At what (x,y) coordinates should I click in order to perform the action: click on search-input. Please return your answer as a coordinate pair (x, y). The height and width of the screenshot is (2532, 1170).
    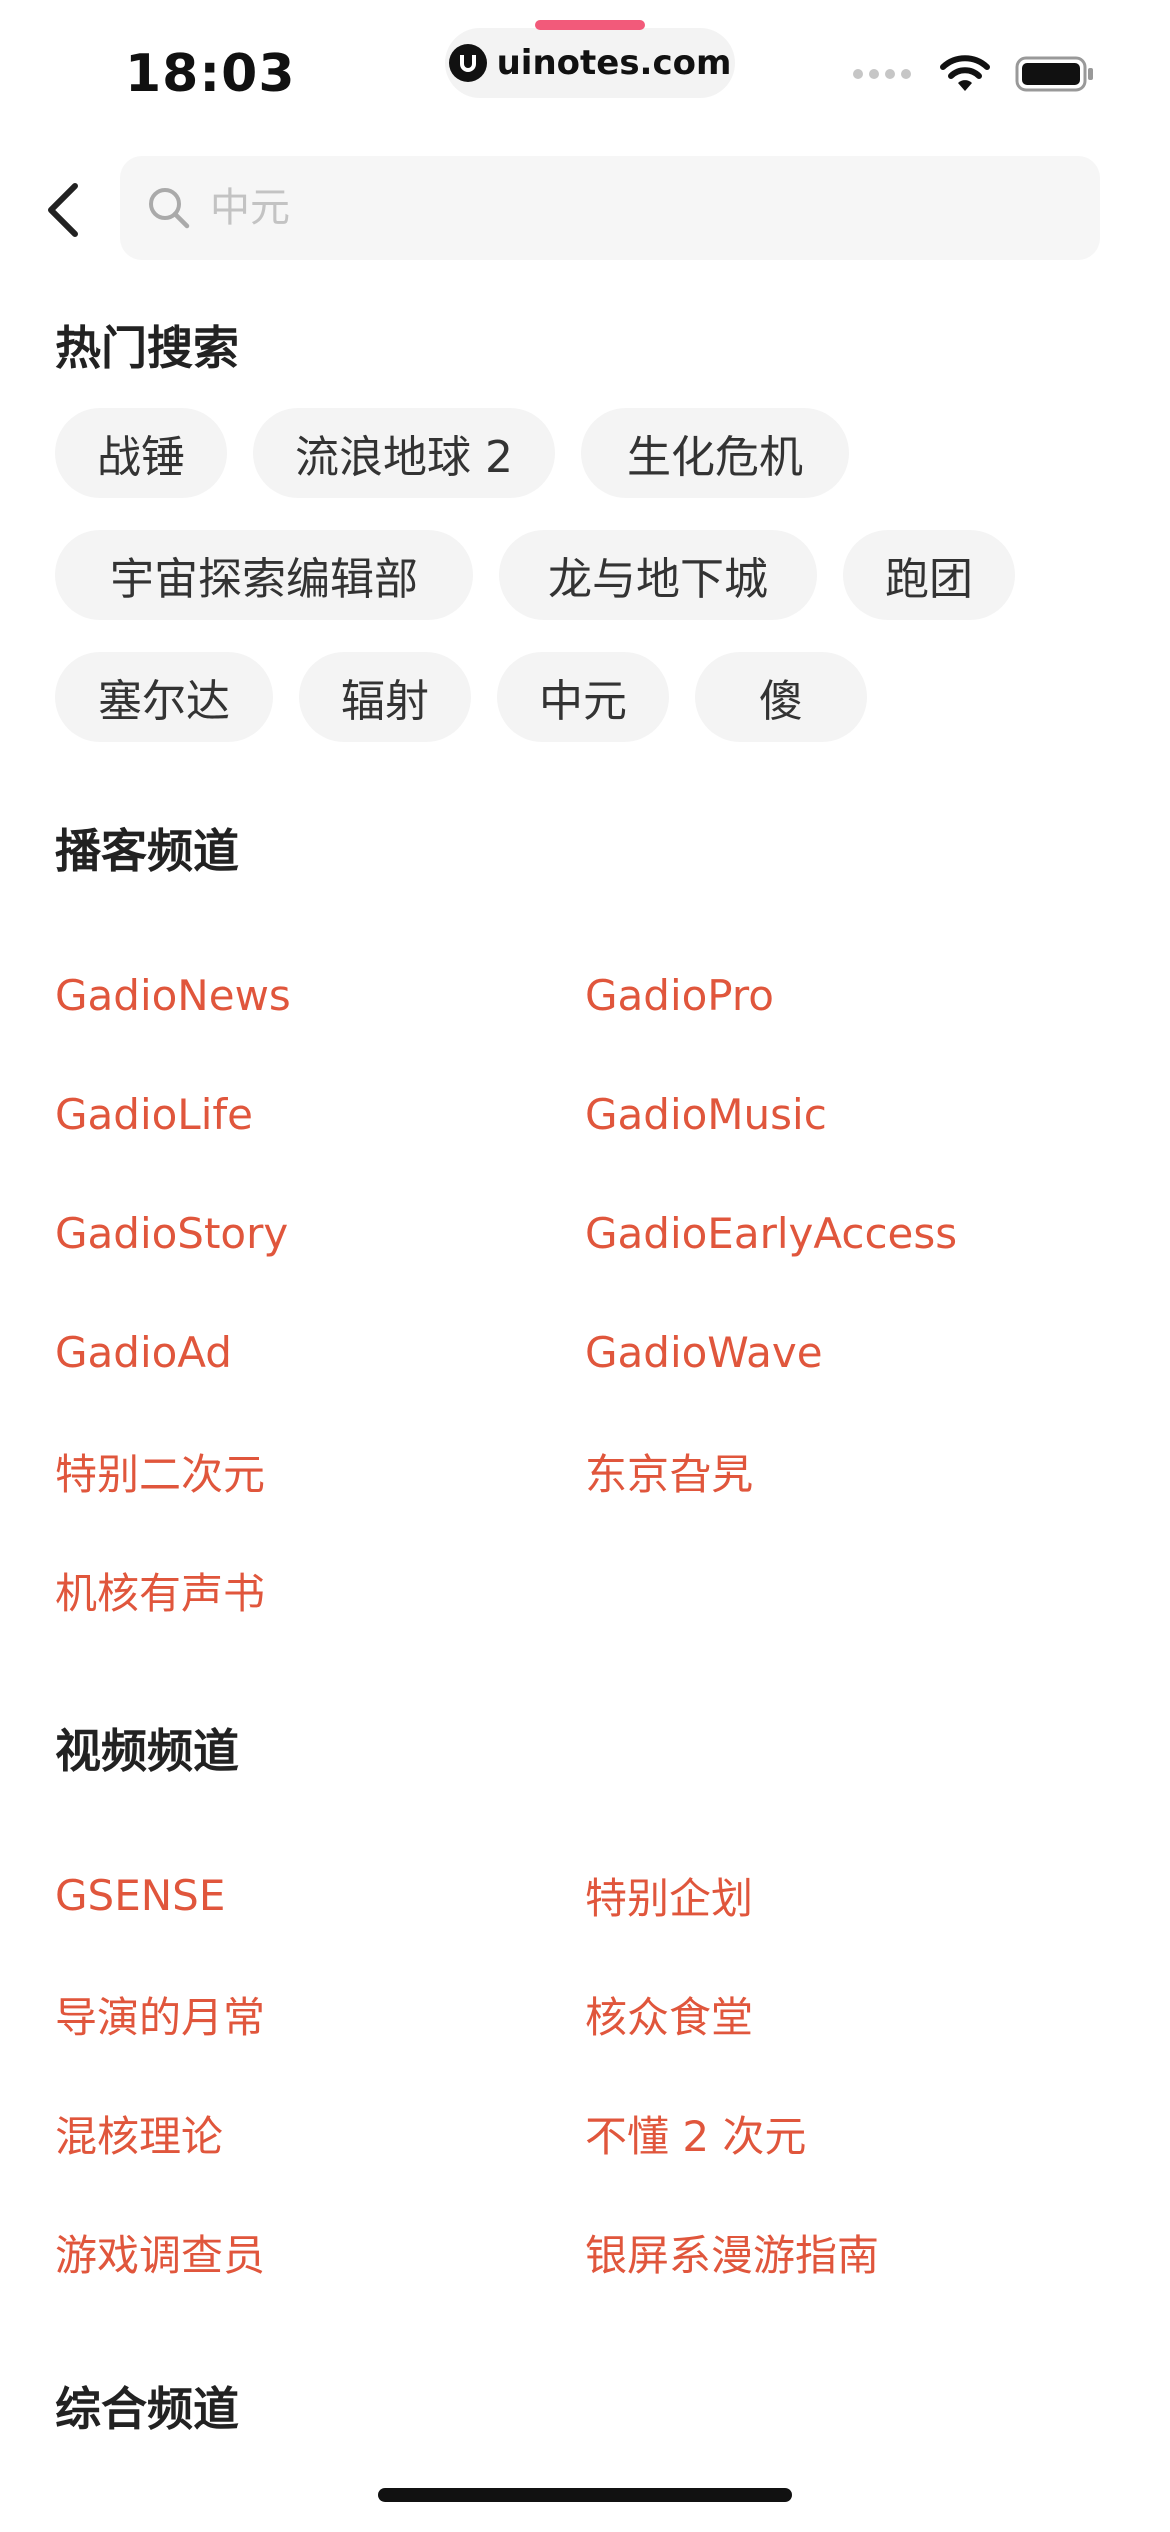
    Looking at the image, I should click on (610, 208).